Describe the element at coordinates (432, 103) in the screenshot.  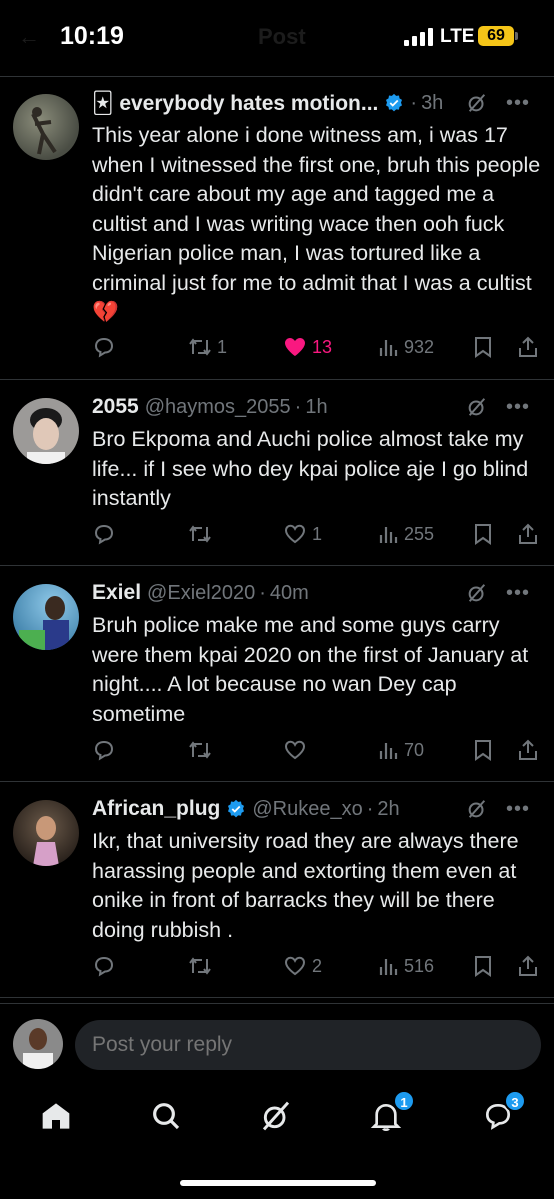
I see `timestamp: 3h` at that location.